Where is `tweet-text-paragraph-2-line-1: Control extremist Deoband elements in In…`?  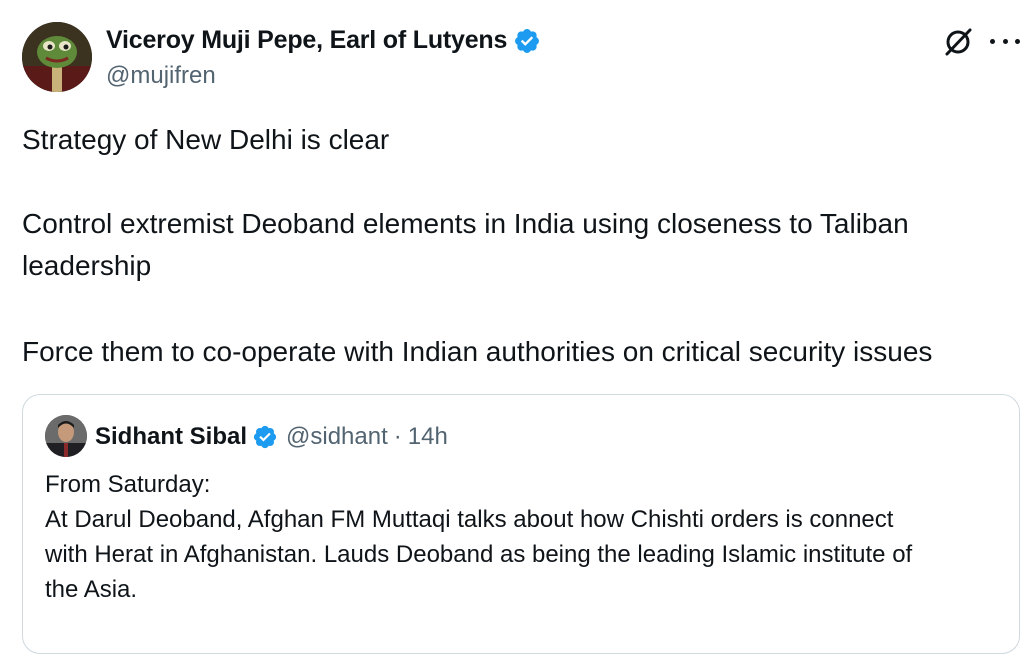 tweet-text-paragraph-2-line-1: Control extremist Deoband elements in In… is located at coordinates (465, 223).